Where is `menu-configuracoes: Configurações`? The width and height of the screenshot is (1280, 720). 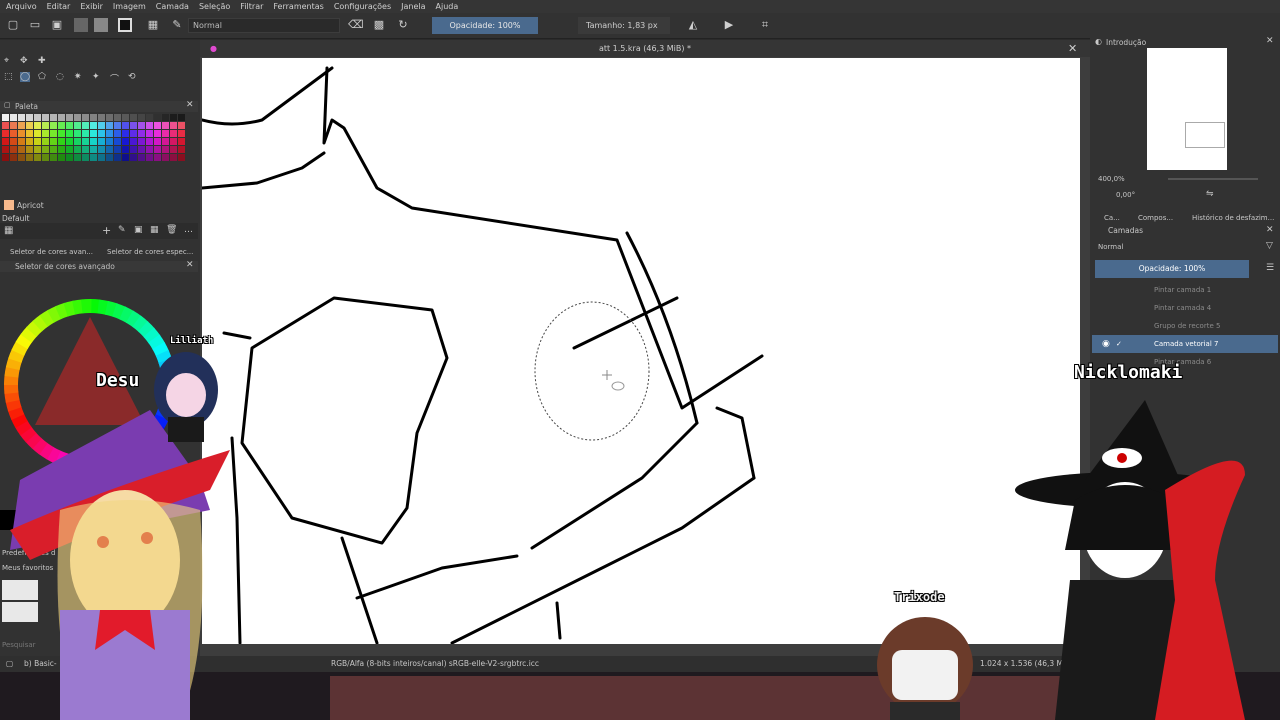
menu-configuracoes: Configurações is located at coordinates (362, 6).